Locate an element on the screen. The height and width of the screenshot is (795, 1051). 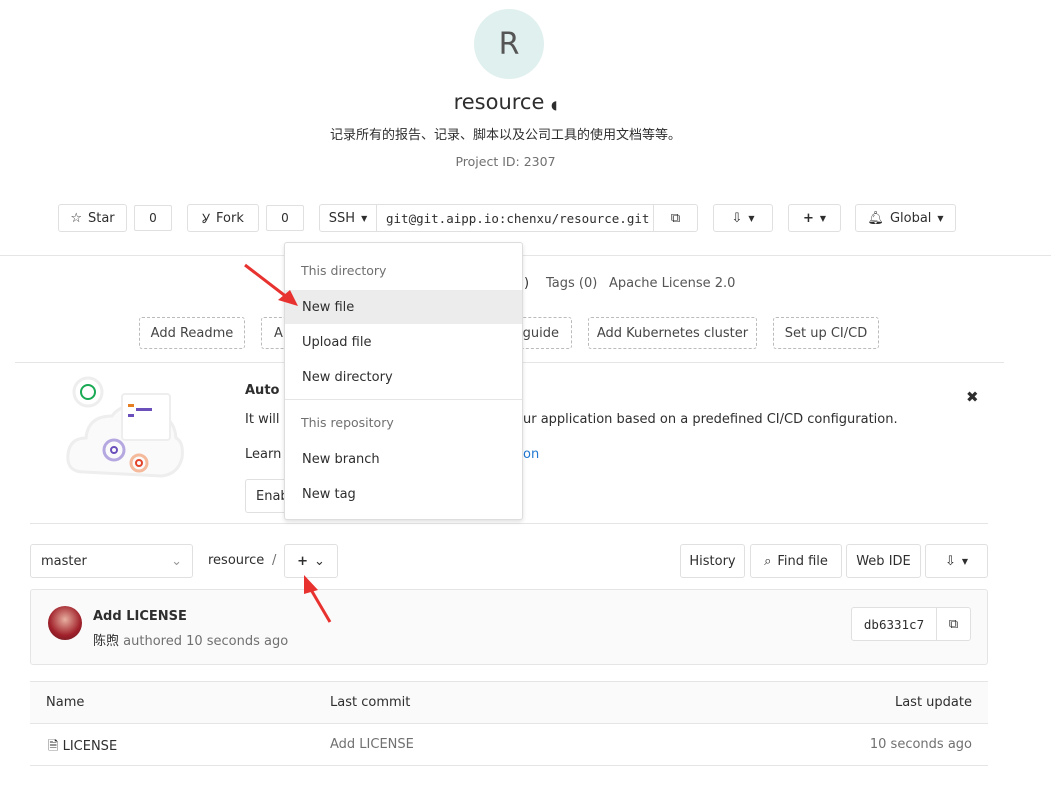
menu-item-new-branch: New branch is located at coordinates (403, 459).